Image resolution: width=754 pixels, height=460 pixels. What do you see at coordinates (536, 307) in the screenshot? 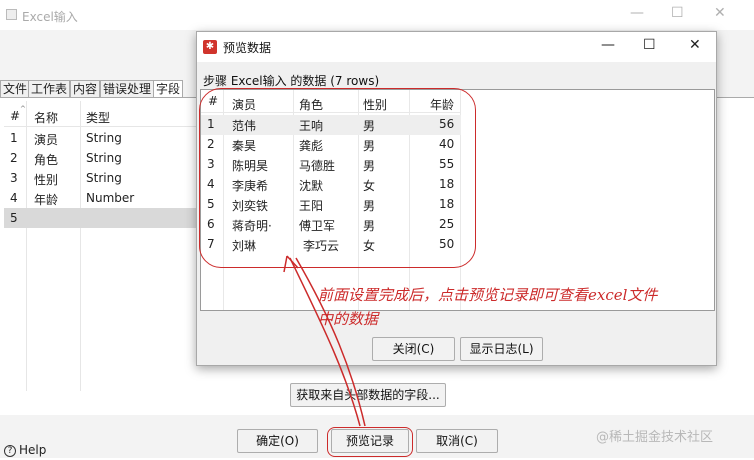
I see `annotation-text: 前面设置完成后，点击预览记录即可查看excel文件 中的数据` at bounding box center [536, 307].